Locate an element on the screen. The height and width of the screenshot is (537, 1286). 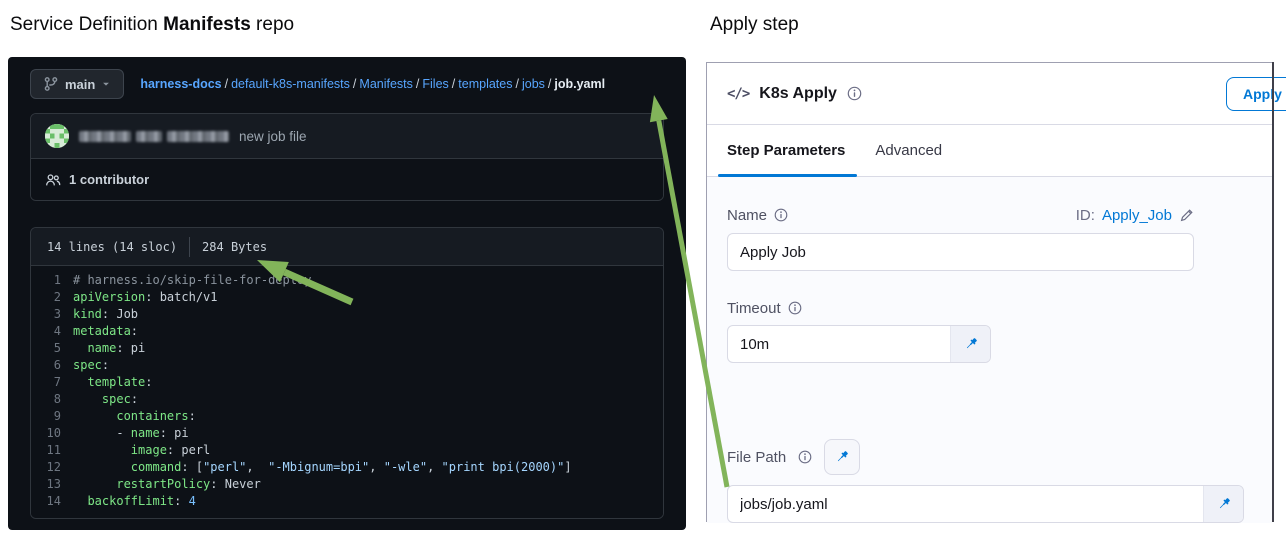
breadcrumb-segment-link: default-k8s-manifests is located at coordinates (290, 84).